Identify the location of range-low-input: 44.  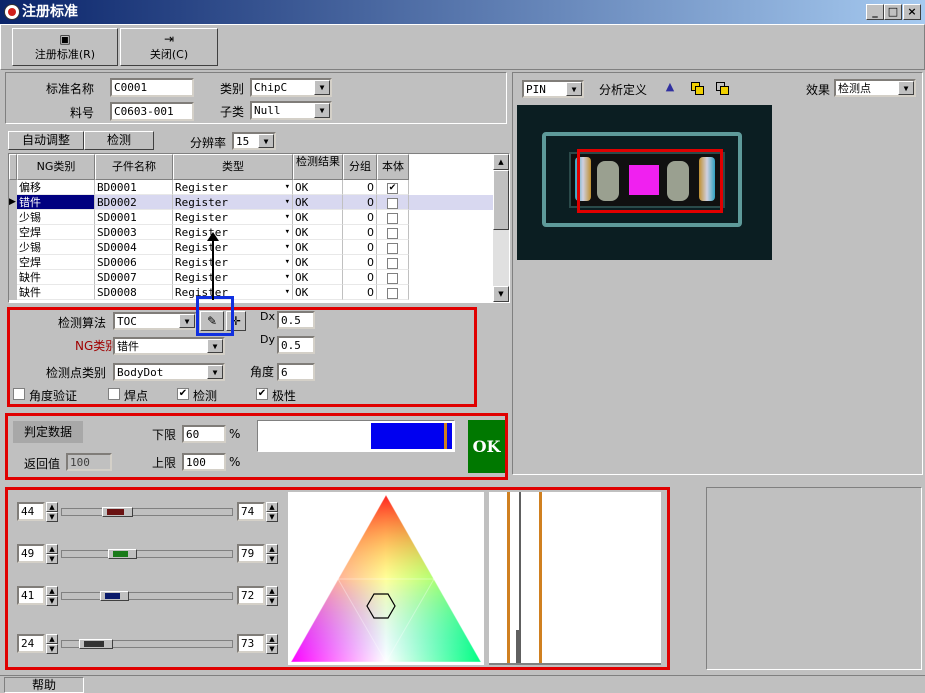
(31, 511).